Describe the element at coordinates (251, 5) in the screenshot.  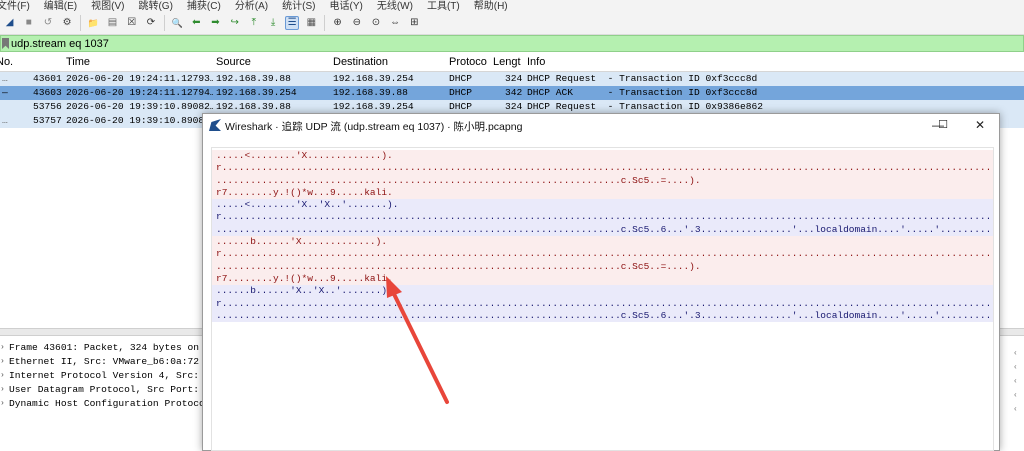
I see `menu-analyze: 分析(A)` at that location.